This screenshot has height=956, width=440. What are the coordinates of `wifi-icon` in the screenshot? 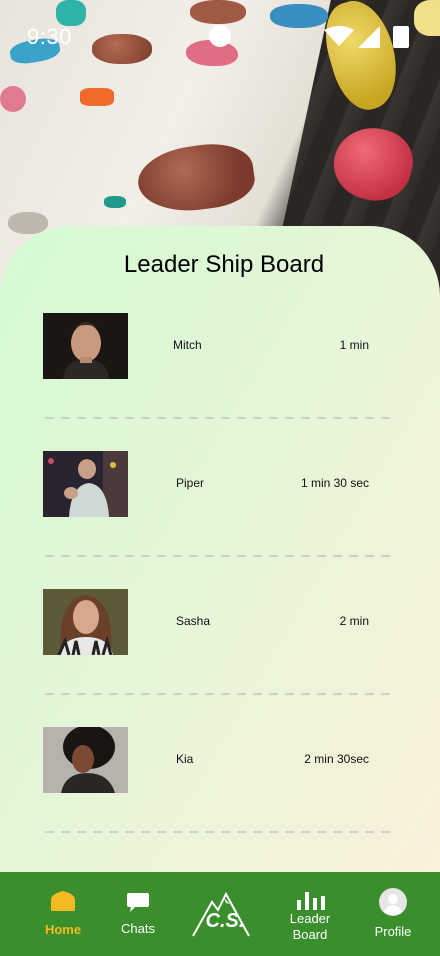 It's located at (339, 36).